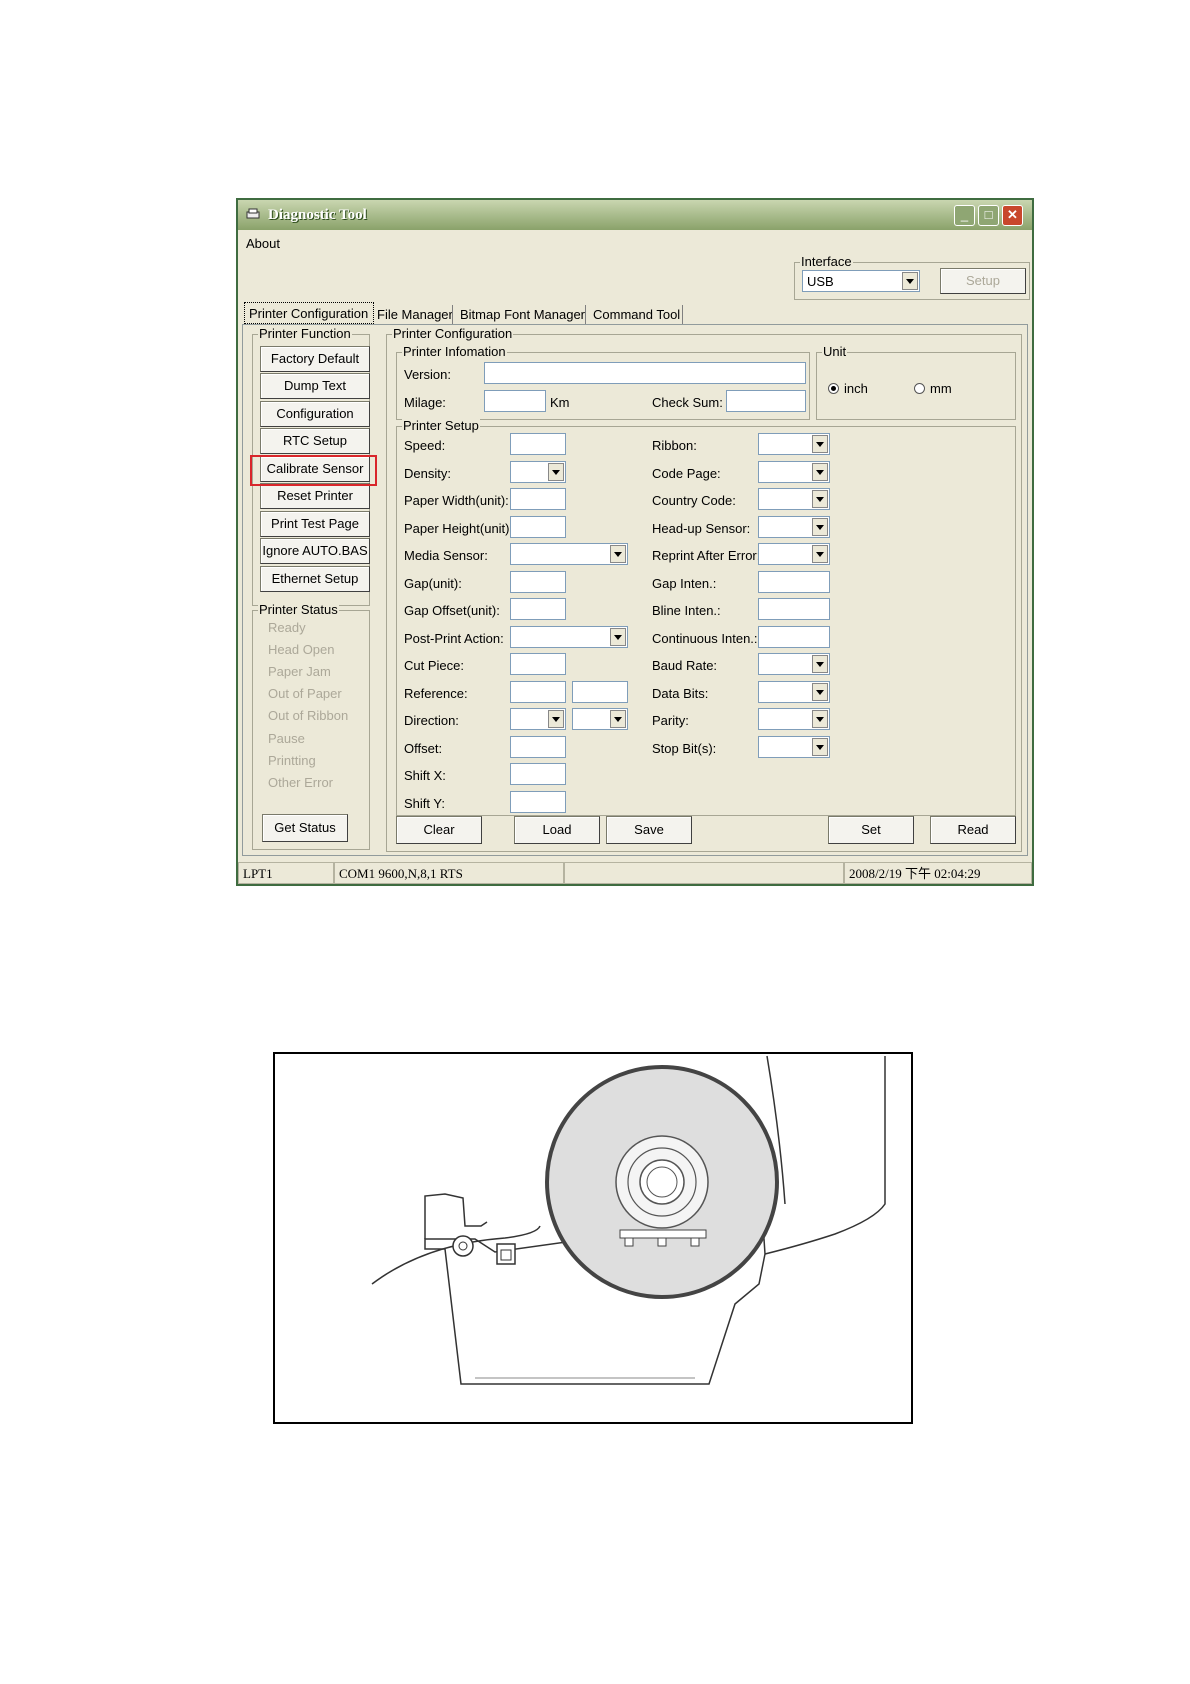 The height and width of the screenshot is (1684, 1190). Describe the element at coordinates (871, 830) in the screenshot. I see `set-button: Set` at that location.